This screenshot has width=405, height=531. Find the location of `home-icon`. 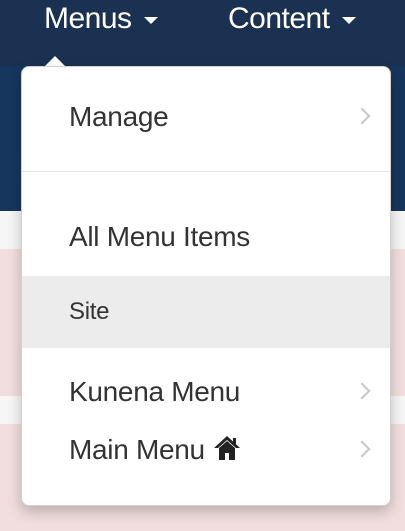

home-icon is located at coordinates (226, 448).